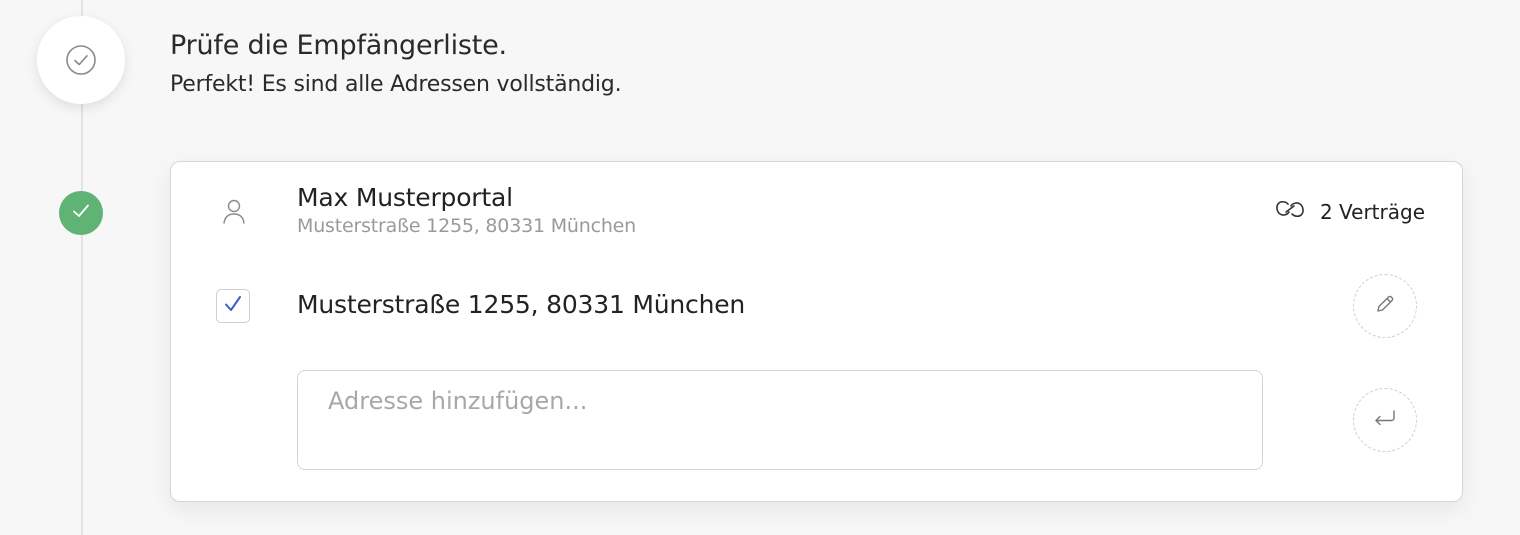 This screenshot has height=535, width=1520. What do you see at coordinates (1372, 211) in the screenshot?
I see `contracts-label: 2 Verträge` at bounding box center [1372, 211].